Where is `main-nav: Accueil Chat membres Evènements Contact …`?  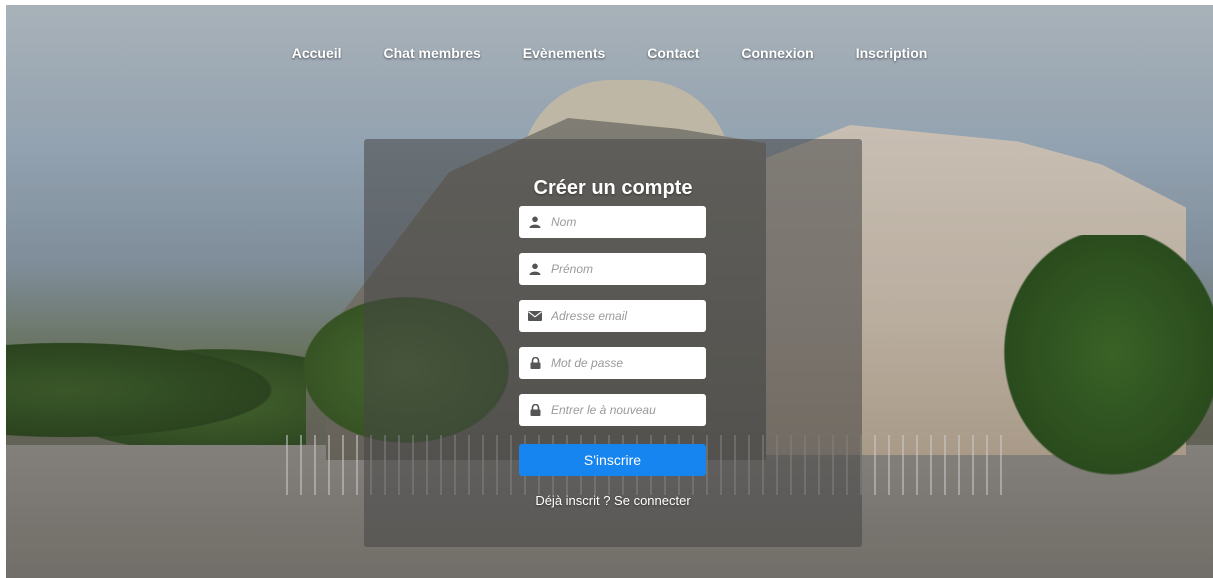 main-nav: Accueil Chat membres Evènements Contact … is located at coordinates (609, 53).